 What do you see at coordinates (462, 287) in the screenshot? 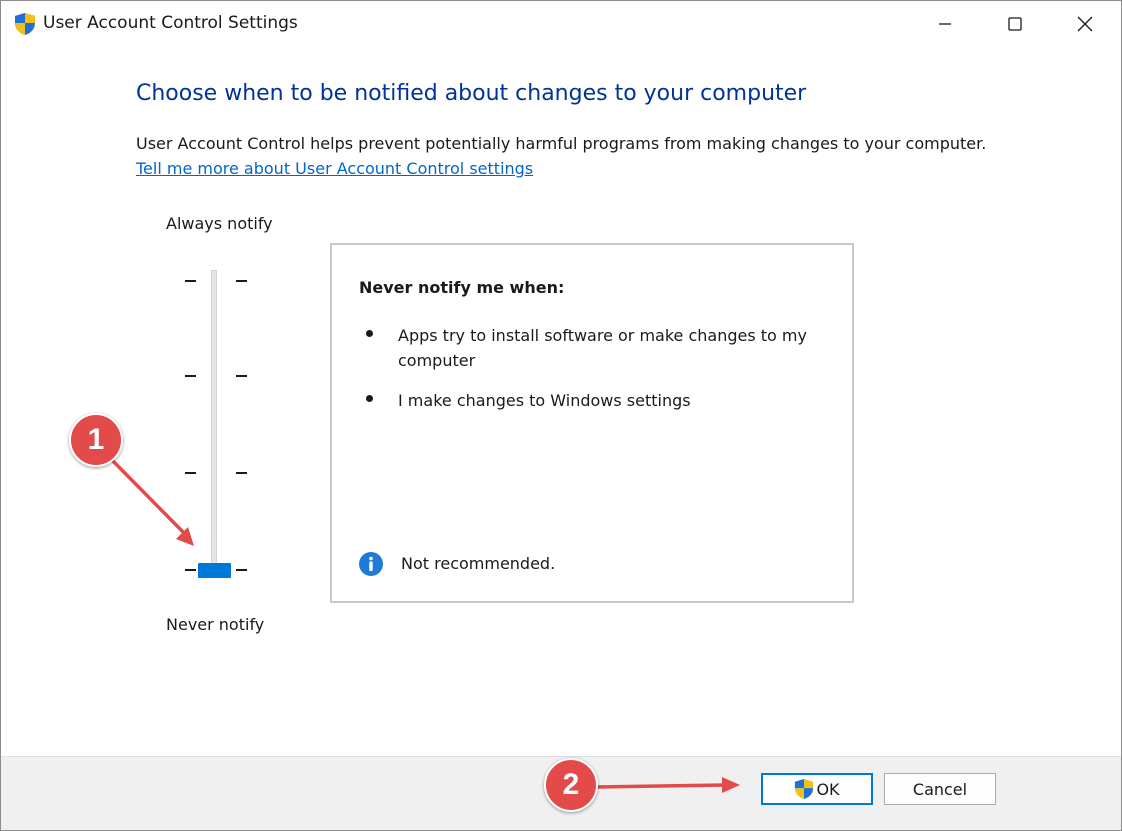
I see `panel-title: Never notify me when:` at bounding box center [462, 287].